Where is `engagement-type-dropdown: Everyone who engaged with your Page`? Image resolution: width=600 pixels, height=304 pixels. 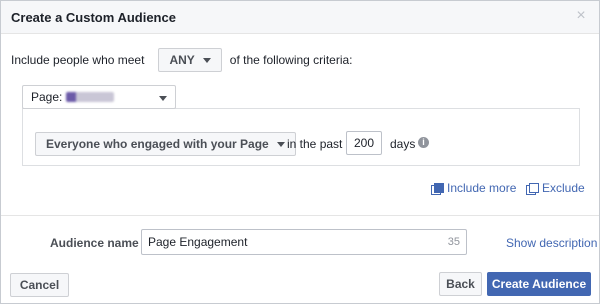 engagement-type-dropdown: Everyone who engaged with your Page is located at coordinates (165, 144).